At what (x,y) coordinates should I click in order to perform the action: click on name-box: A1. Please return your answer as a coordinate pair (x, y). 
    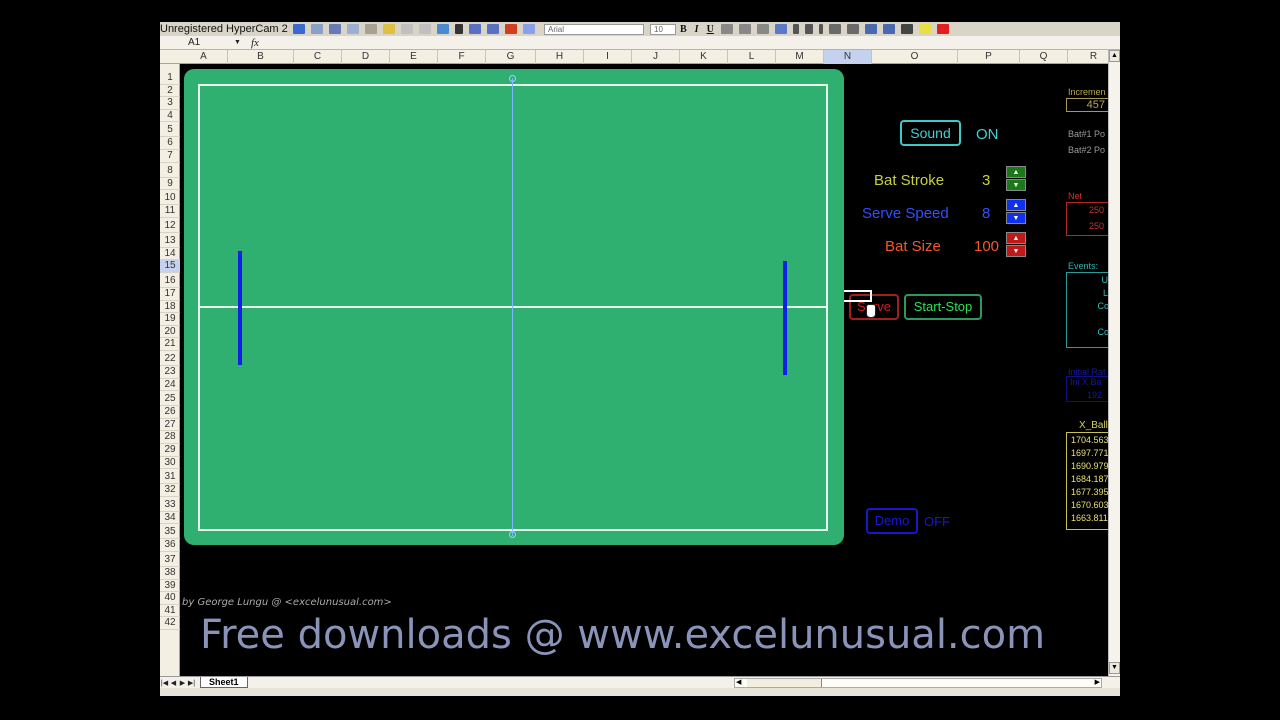
    Looking at the image, I should click on (195, 42).